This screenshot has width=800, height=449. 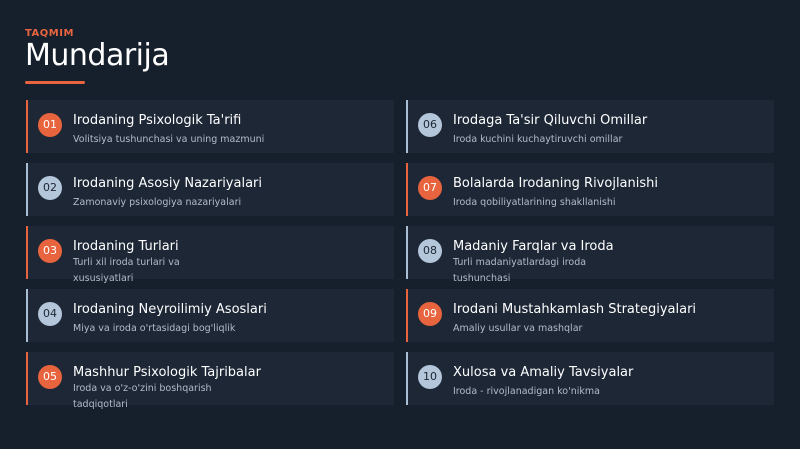 What do you see at coordinates (555, 183) in the screenshot?
I see `item-title: Bolalarda Irodaning Rivojlanishi` at bounding box center [555, 183].